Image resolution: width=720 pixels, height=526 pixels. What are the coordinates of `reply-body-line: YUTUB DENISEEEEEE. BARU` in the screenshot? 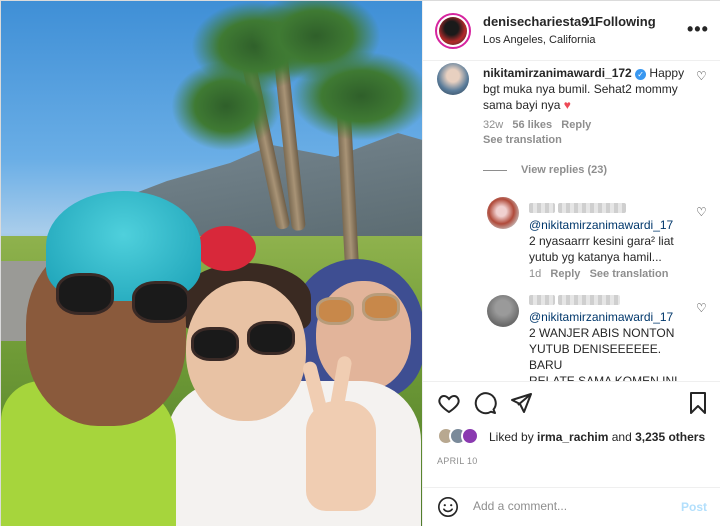 It's located at (595, 357).